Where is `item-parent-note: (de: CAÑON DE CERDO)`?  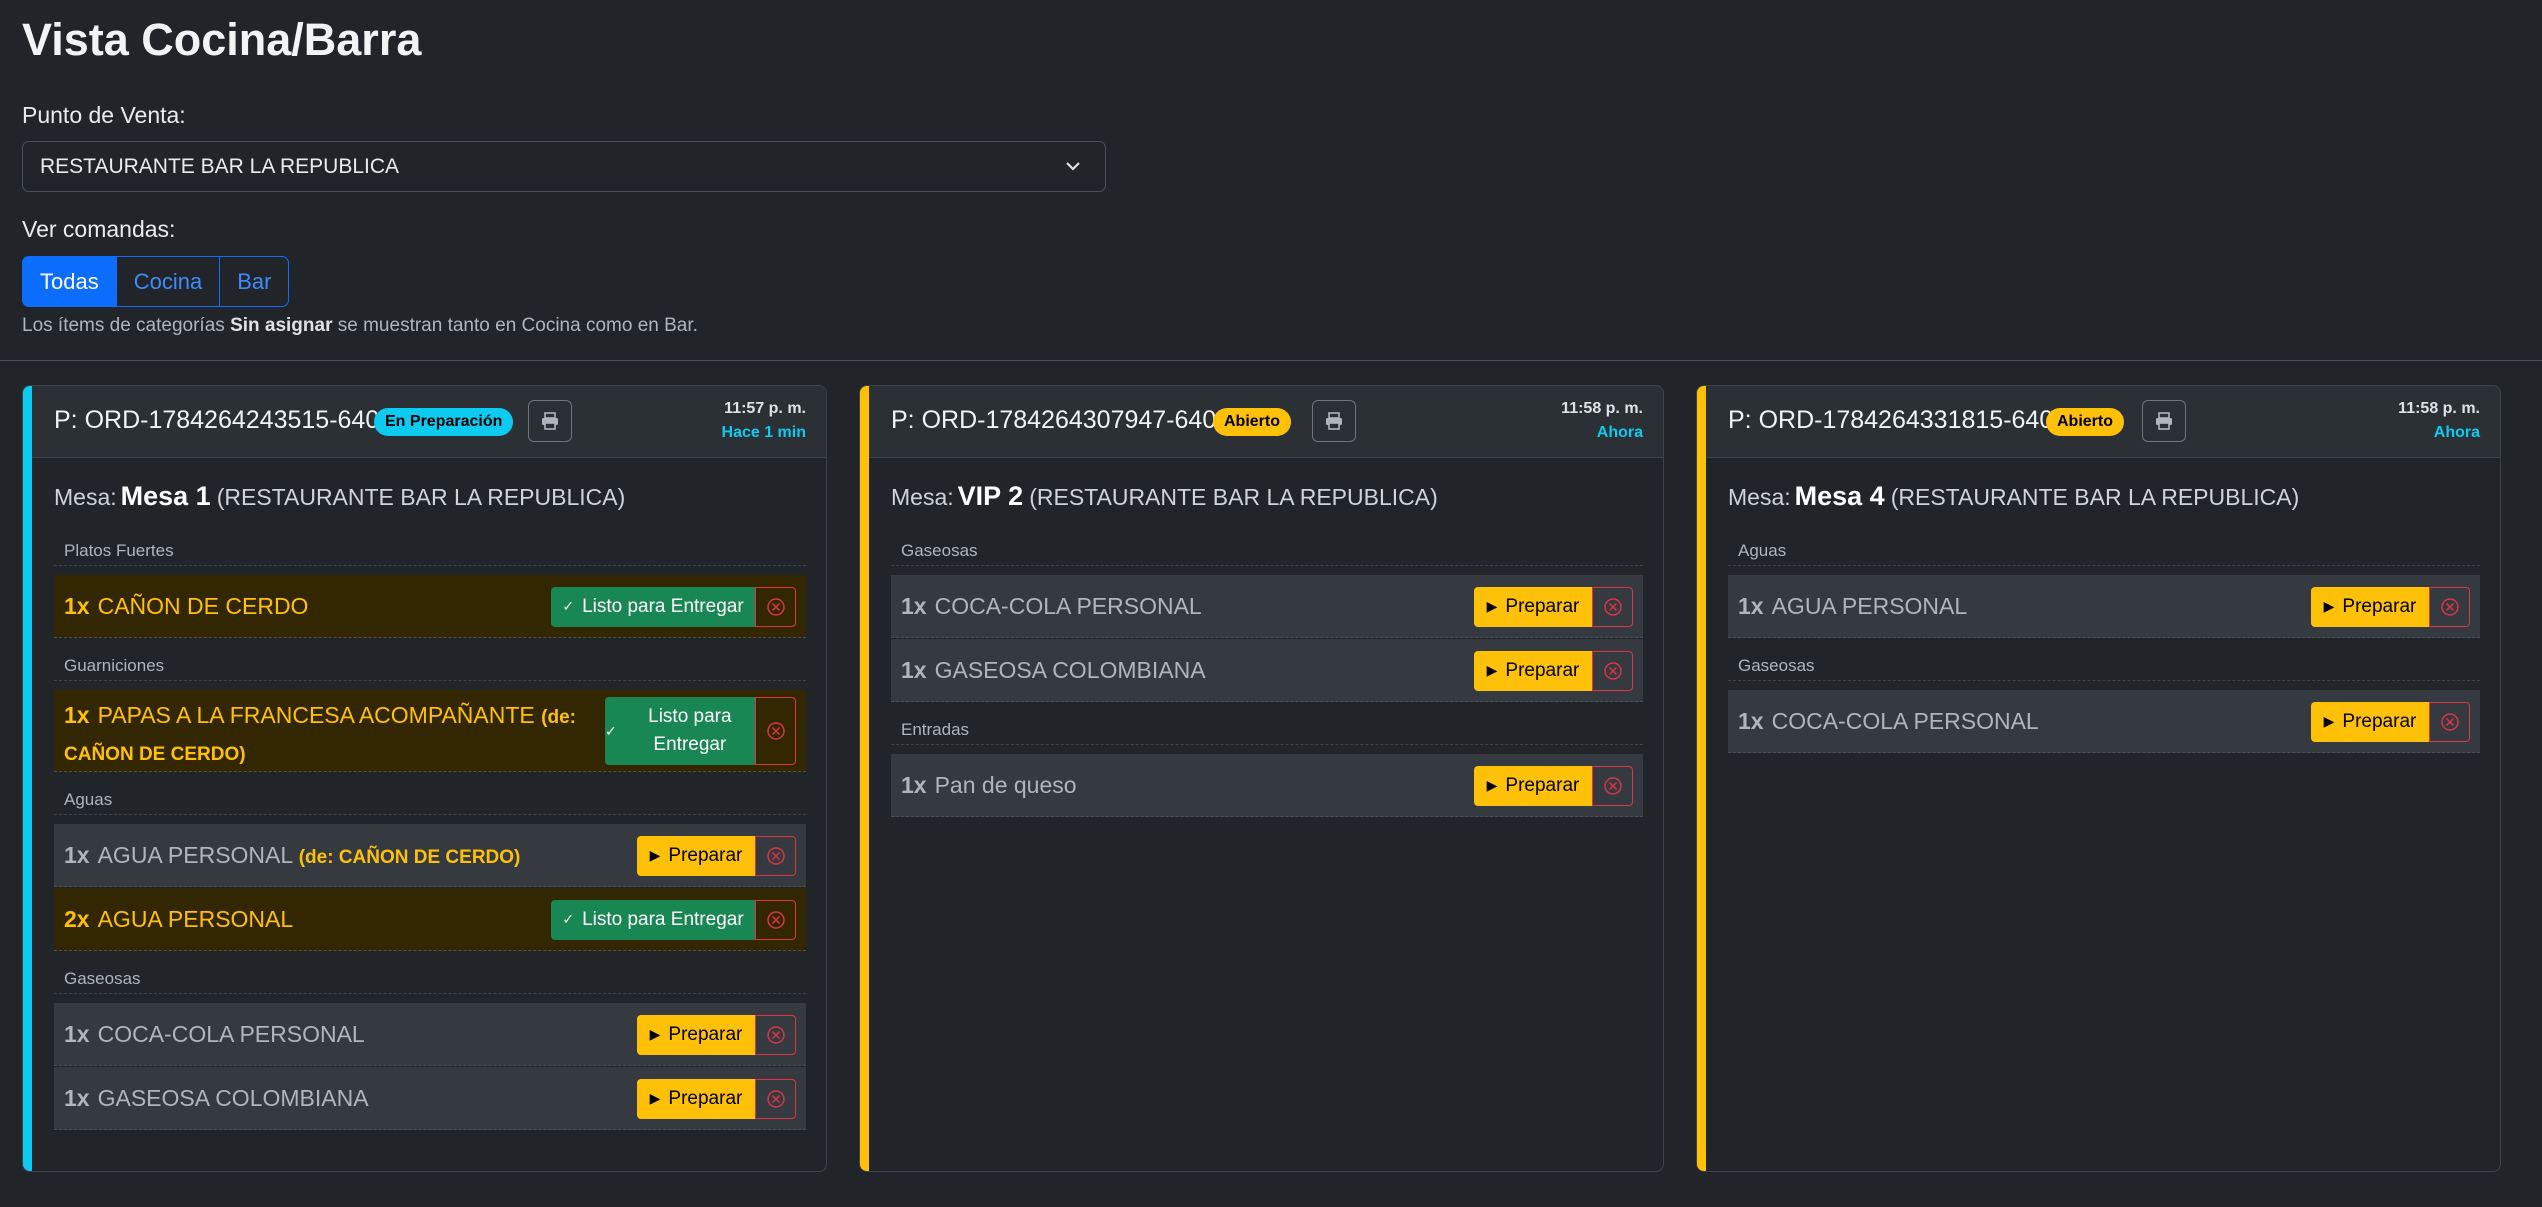 item-parent-note: (de: CAÑON DE CERDO) is located at coordinates (409, 857).